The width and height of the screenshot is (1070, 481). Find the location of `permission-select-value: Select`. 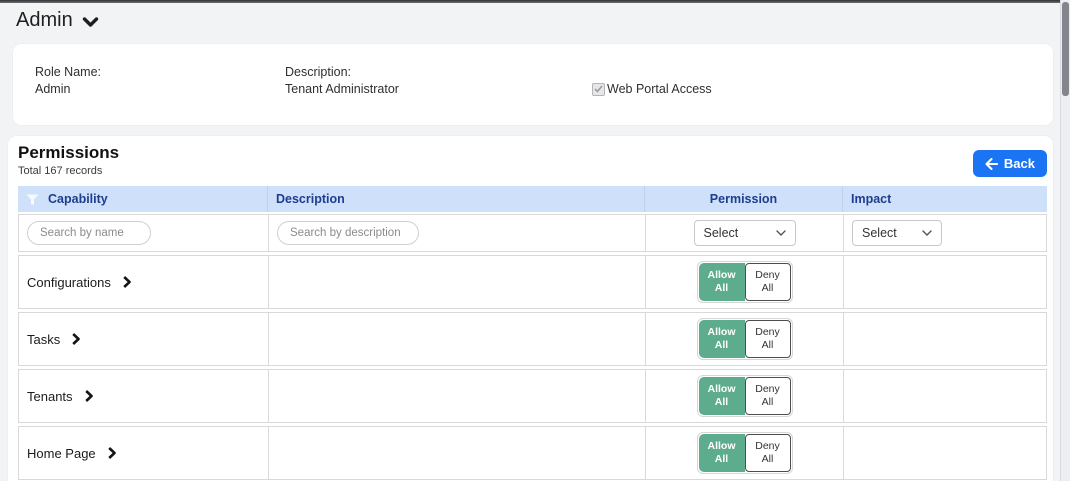

permission-select-value: Select is located at coordinates (721, 233).